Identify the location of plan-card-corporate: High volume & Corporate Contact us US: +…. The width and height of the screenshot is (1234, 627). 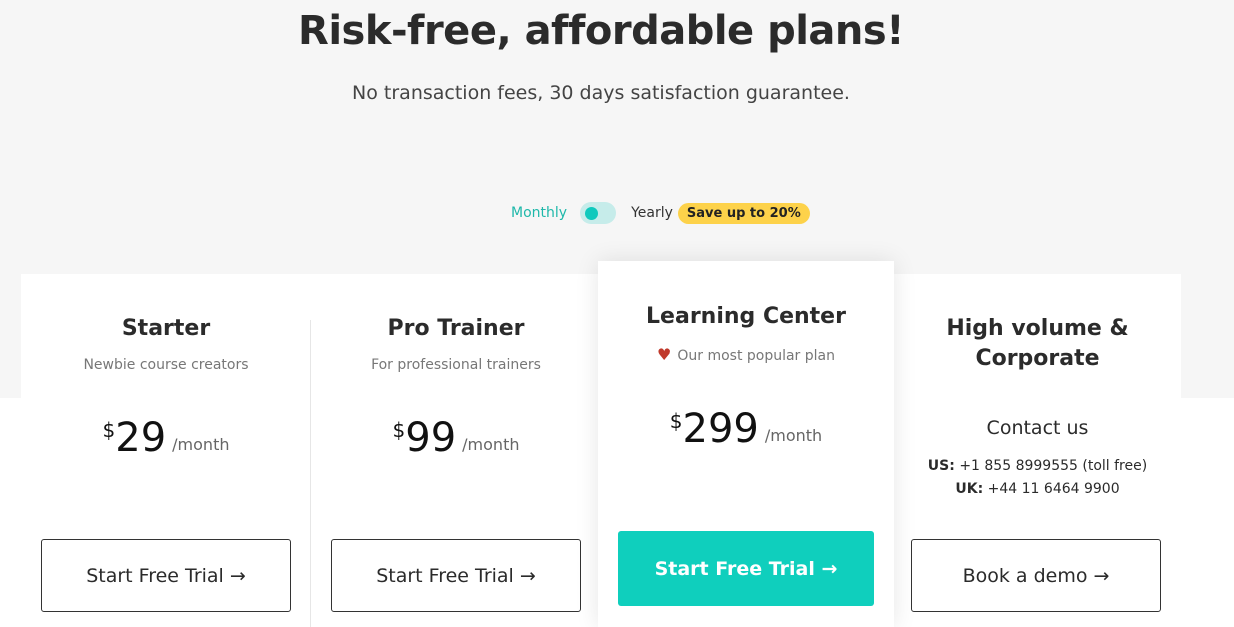
(1037, 450).